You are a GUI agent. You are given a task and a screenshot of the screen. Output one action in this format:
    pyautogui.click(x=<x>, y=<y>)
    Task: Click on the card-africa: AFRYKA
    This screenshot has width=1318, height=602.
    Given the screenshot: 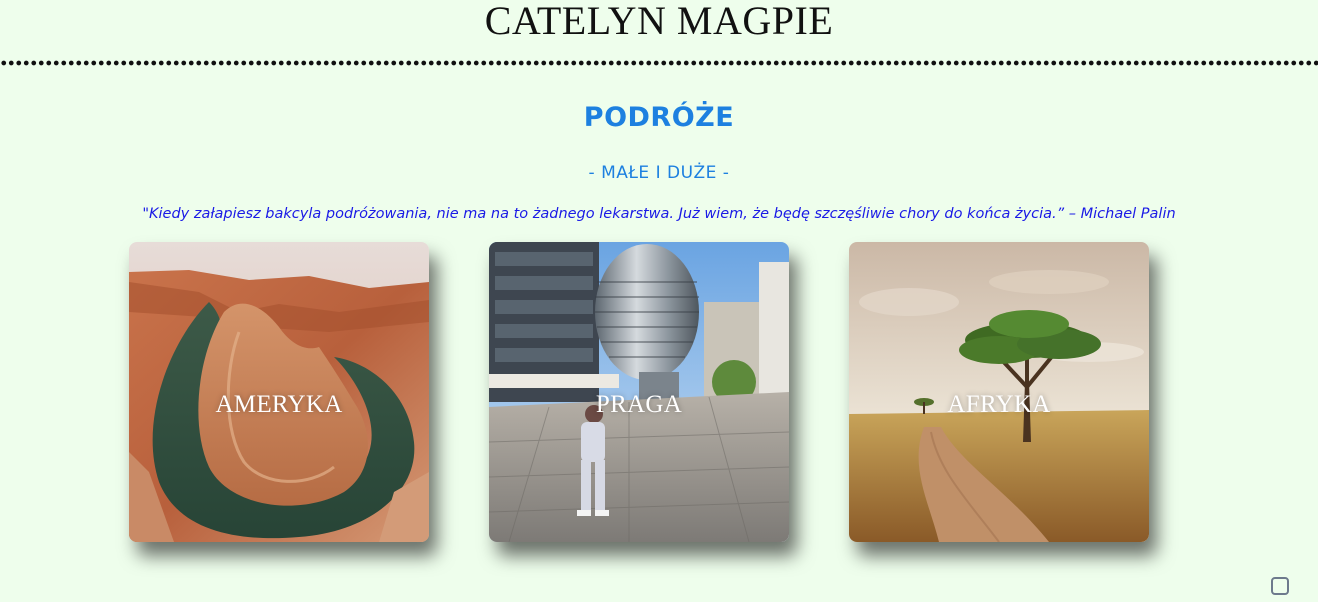 What is the action you would take?
    pyautogui.click(x=999, y=392)
    